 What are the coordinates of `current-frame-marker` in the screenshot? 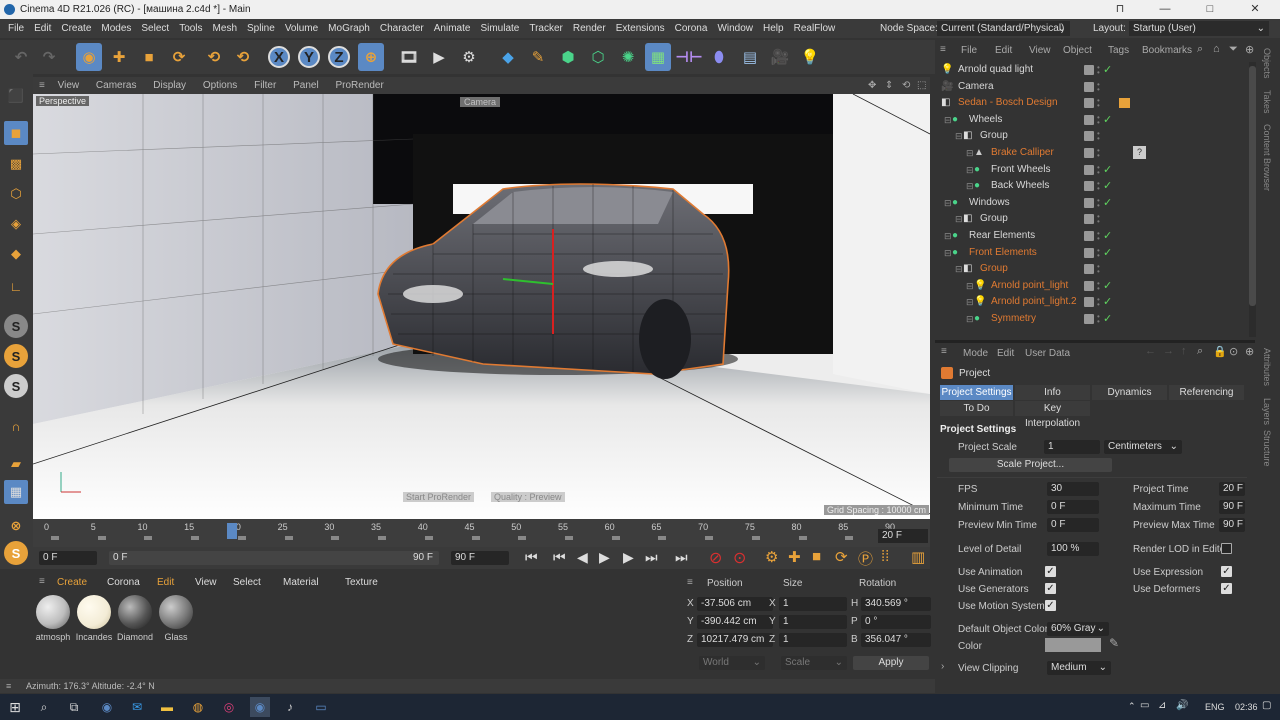 It's located at (232, 531).